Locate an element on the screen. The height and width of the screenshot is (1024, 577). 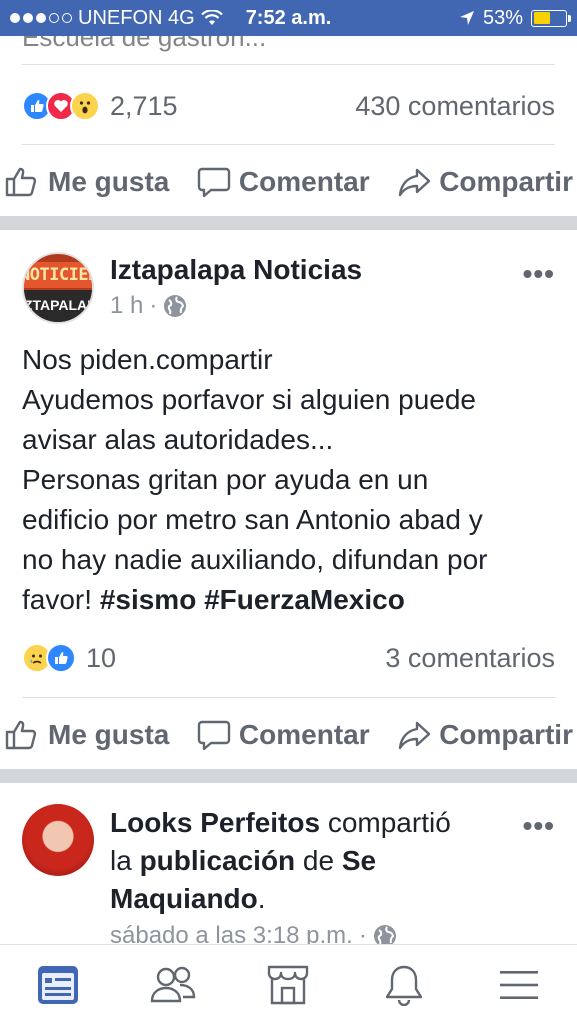
avatar: NOTICIERO IZTAPALAPA is located at coordinates (58, 288).